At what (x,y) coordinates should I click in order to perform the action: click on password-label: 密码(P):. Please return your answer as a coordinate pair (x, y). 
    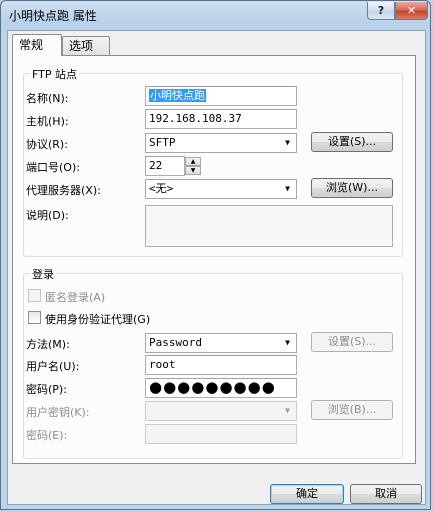
    Looking at the image, I should click on (46, 389).